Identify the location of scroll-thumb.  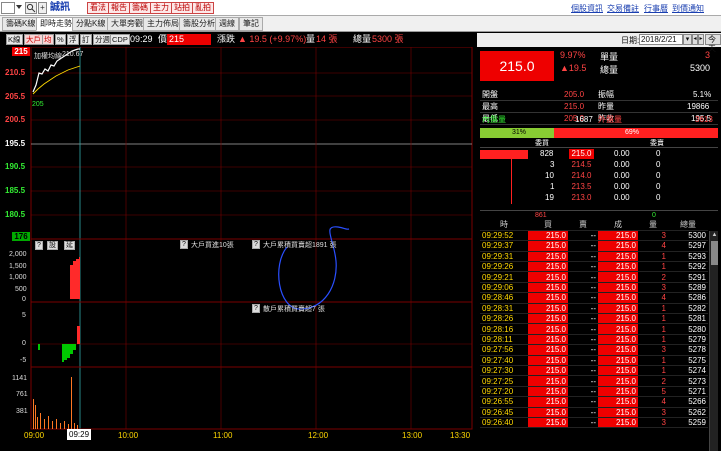
(714, 253).